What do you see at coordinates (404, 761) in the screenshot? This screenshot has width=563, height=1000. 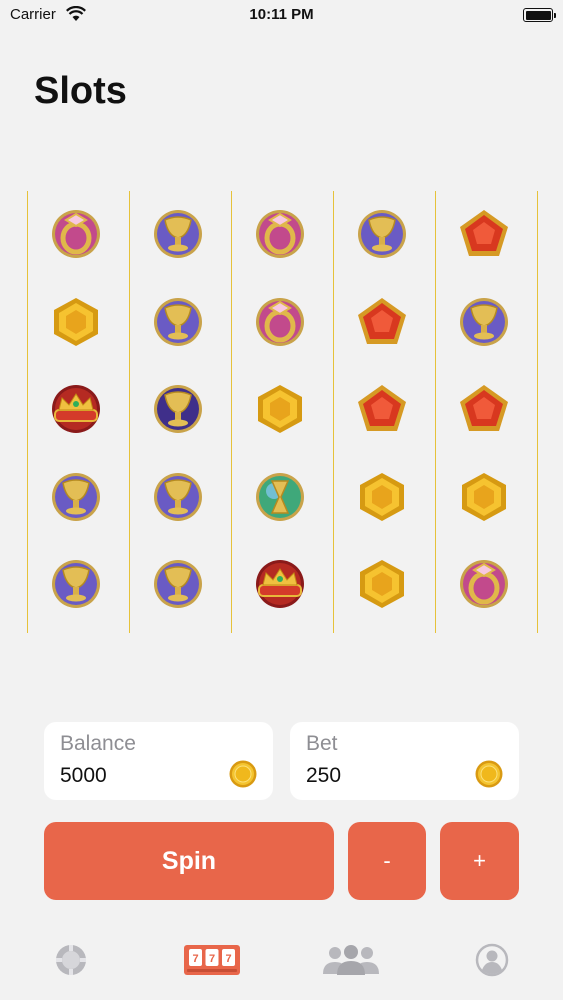 I see `bet-card: Bet 250` at bounding box center [404, 761].